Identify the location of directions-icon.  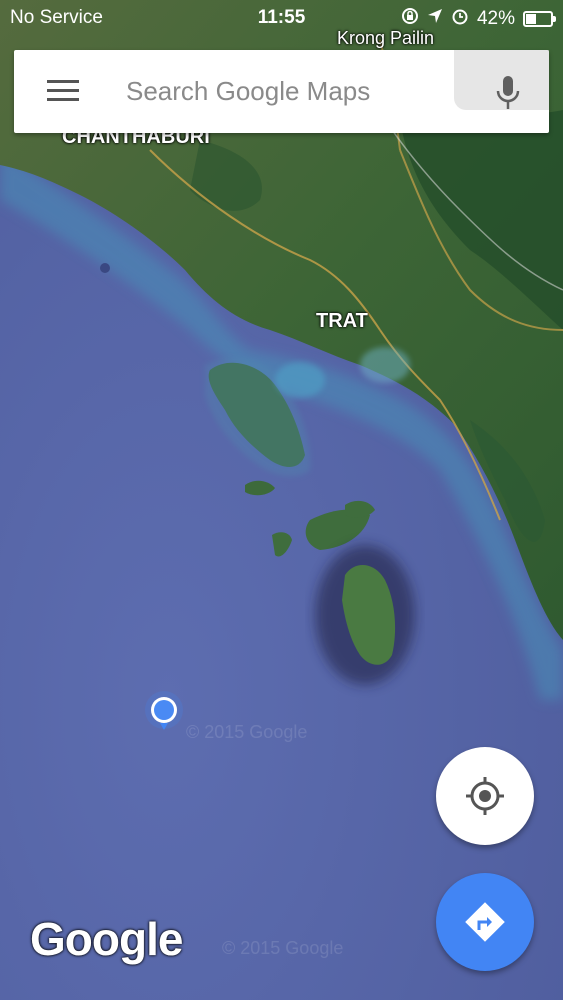
(485, 922).